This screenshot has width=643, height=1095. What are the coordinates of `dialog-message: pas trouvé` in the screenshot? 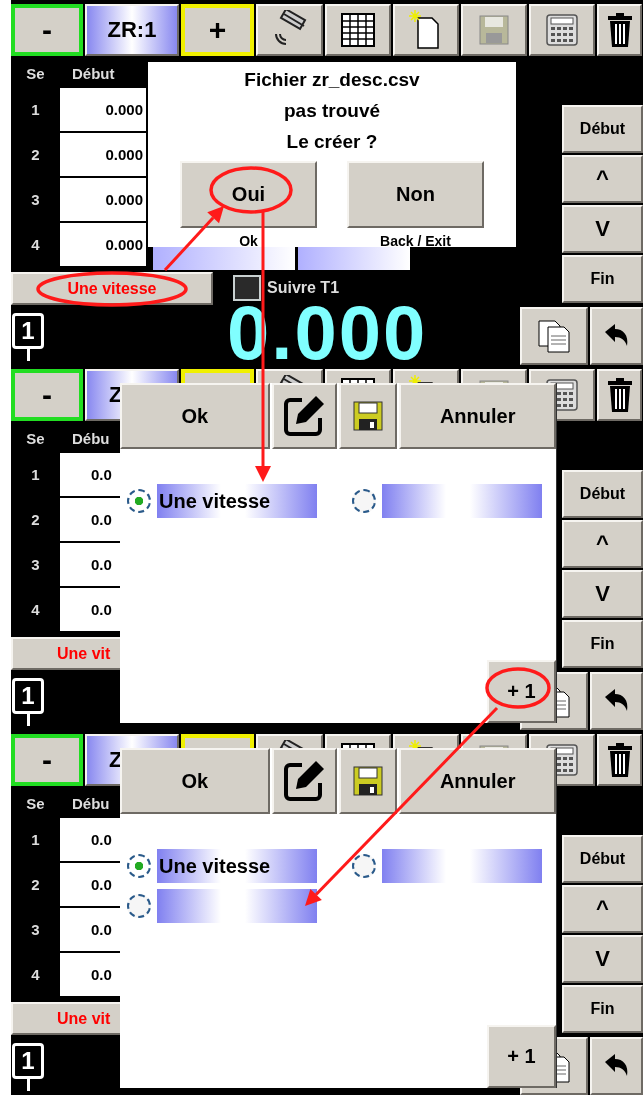 It's located at (332, 111).